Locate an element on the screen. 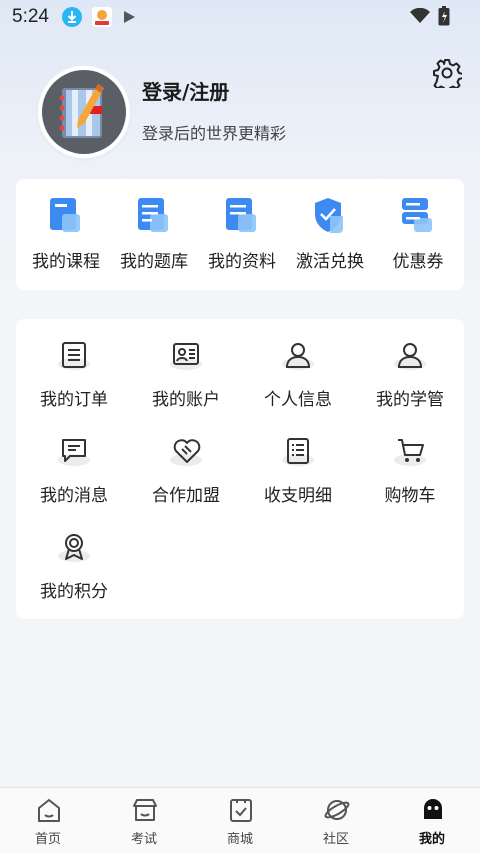  battery-icon is located at coordinates (444, 18).